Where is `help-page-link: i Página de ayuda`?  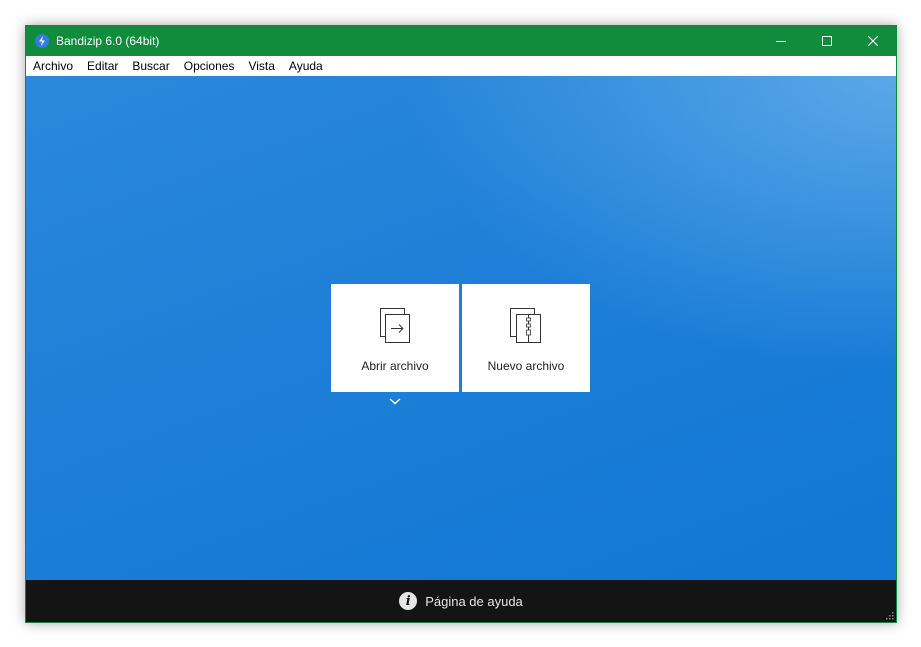
help-page-link: i Página de ayuda is located at coordinates (461, 601).